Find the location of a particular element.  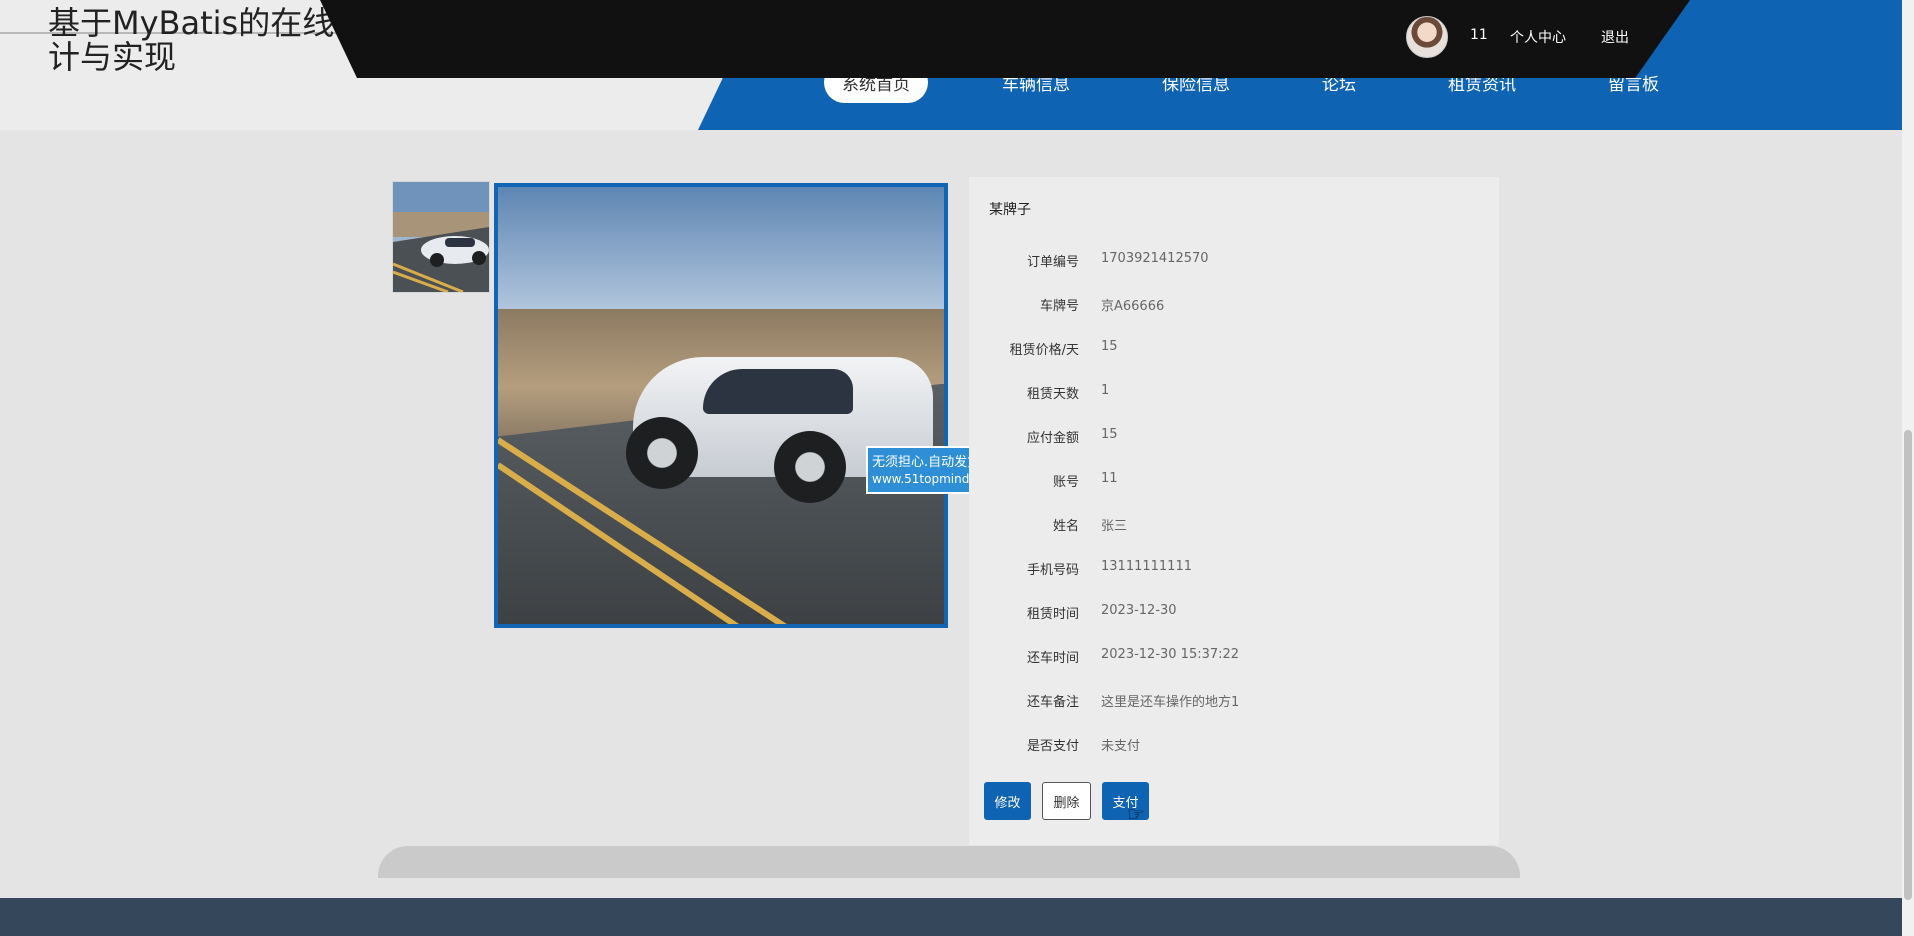

delete-button: 删除 is located at coordinates (1066, 801).